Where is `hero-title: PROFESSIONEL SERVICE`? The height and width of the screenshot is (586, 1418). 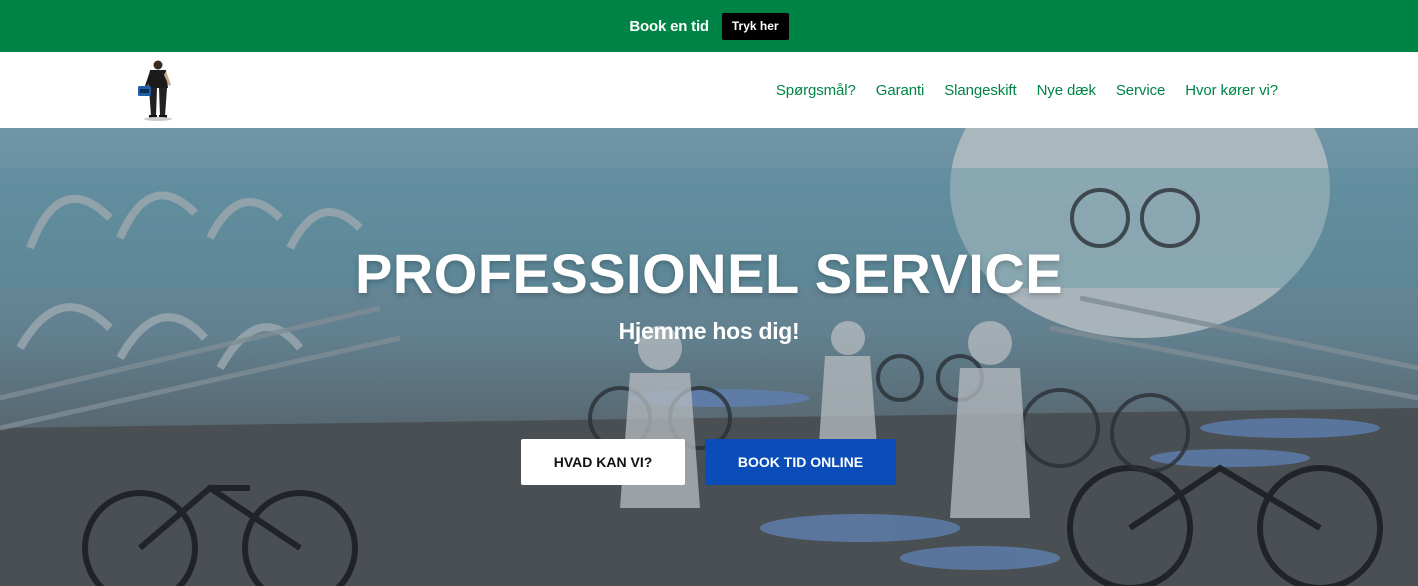 hero-title: PROFESSIONEL SERVICE is located at coordinates (709, 273).